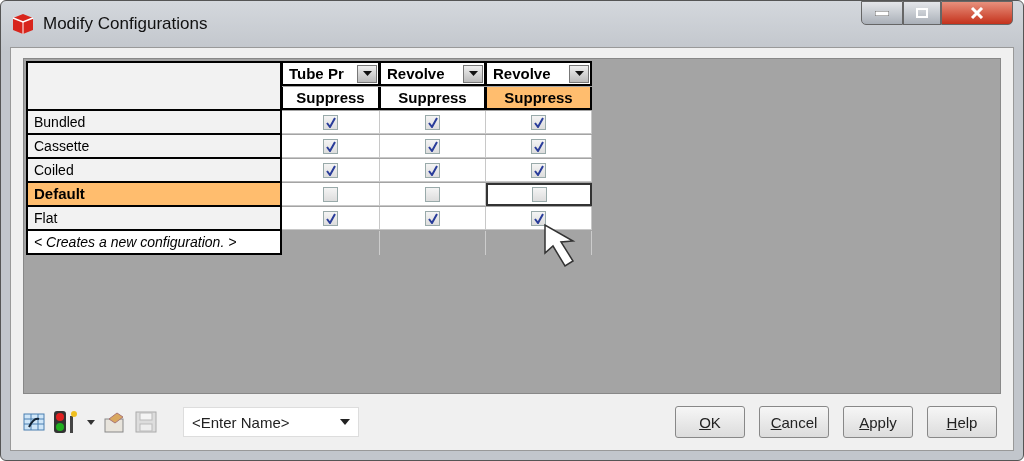 Image resolution: width=1024 pixels, height=461 pixels. What do you see at coordinates (154, 243) in the screenshot?
I see `new-configuration-row: < Creates a new configuration. >` at bounding box center [154, 243].